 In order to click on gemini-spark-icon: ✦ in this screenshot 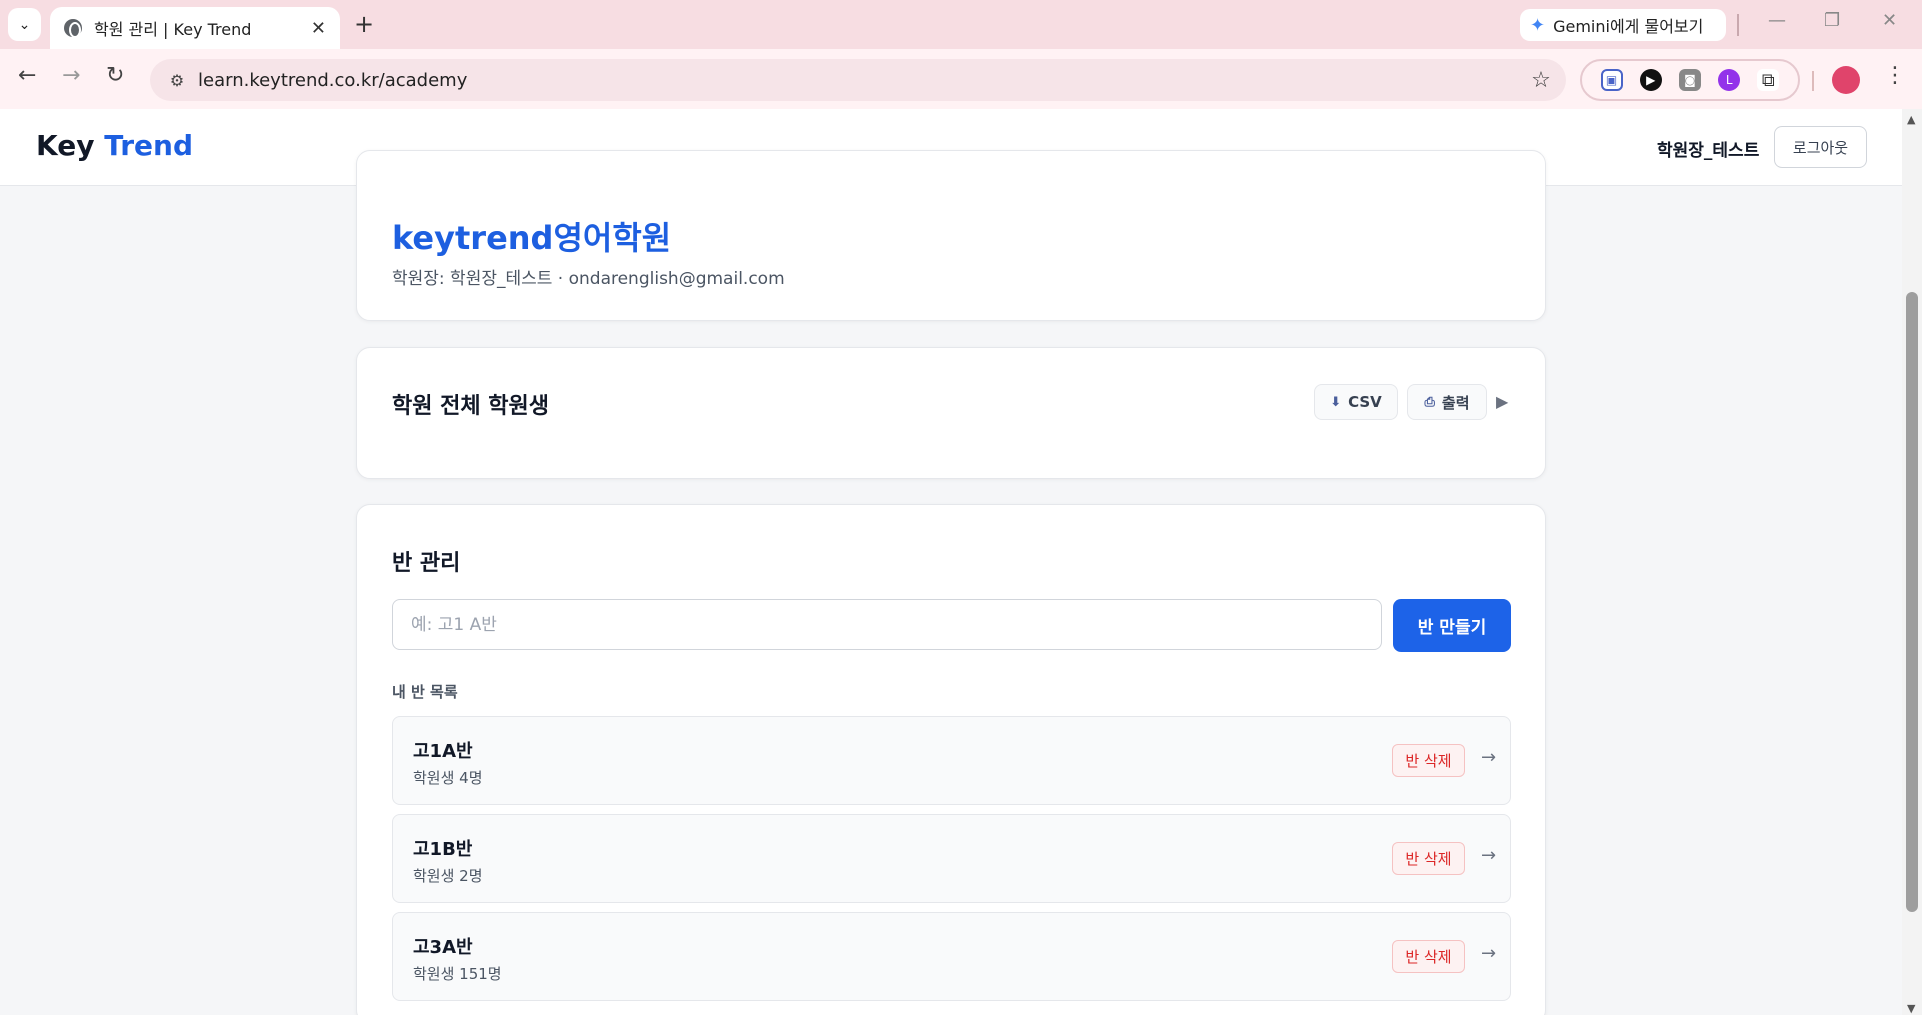, I will do `click(1538, 25)`.